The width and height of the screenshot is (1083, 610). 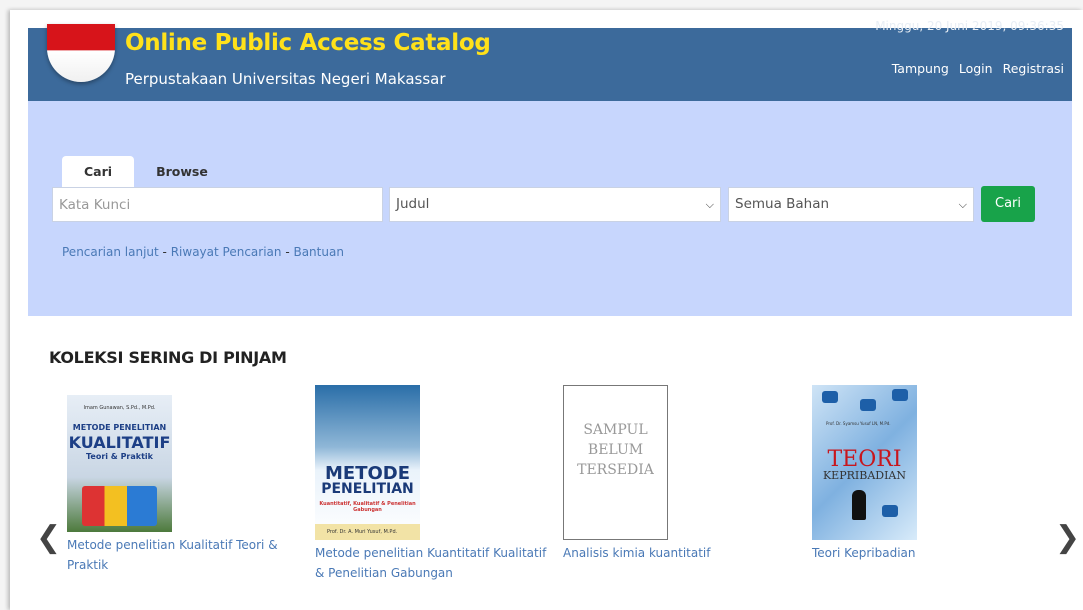 What do you see at coordinates (48, 537) in the screenshot?
I see `carousel-prev-icon: ❮` at bounding box center [48, 537].